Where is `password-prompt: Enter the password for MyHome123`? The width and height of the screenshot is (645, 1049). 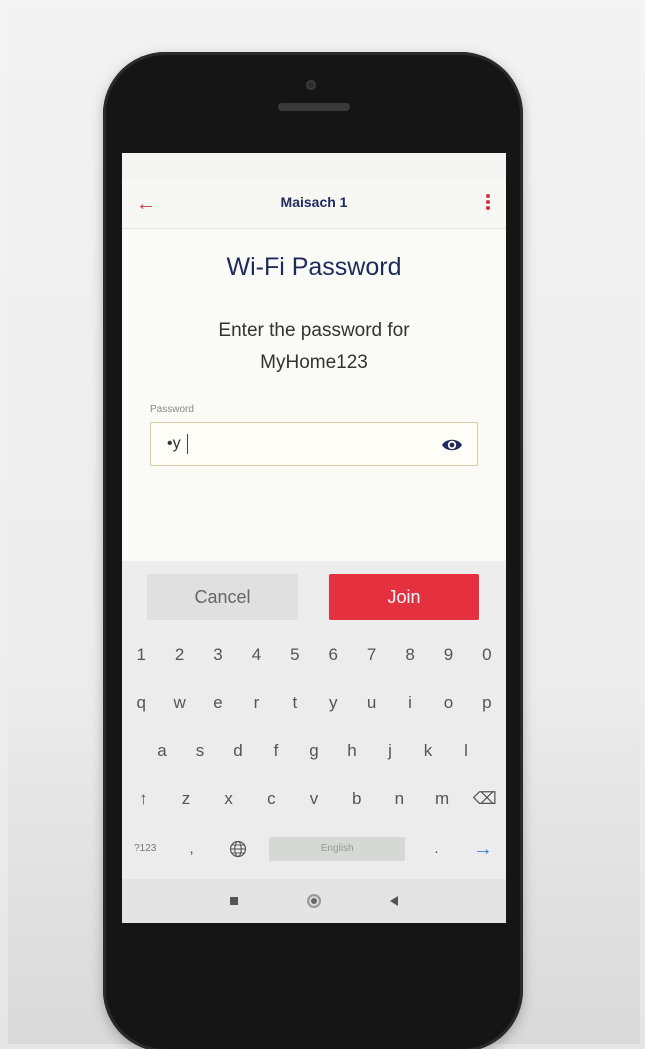
password-prompt: Enter the password for MyHome123 is located at coordinates (314, 347).